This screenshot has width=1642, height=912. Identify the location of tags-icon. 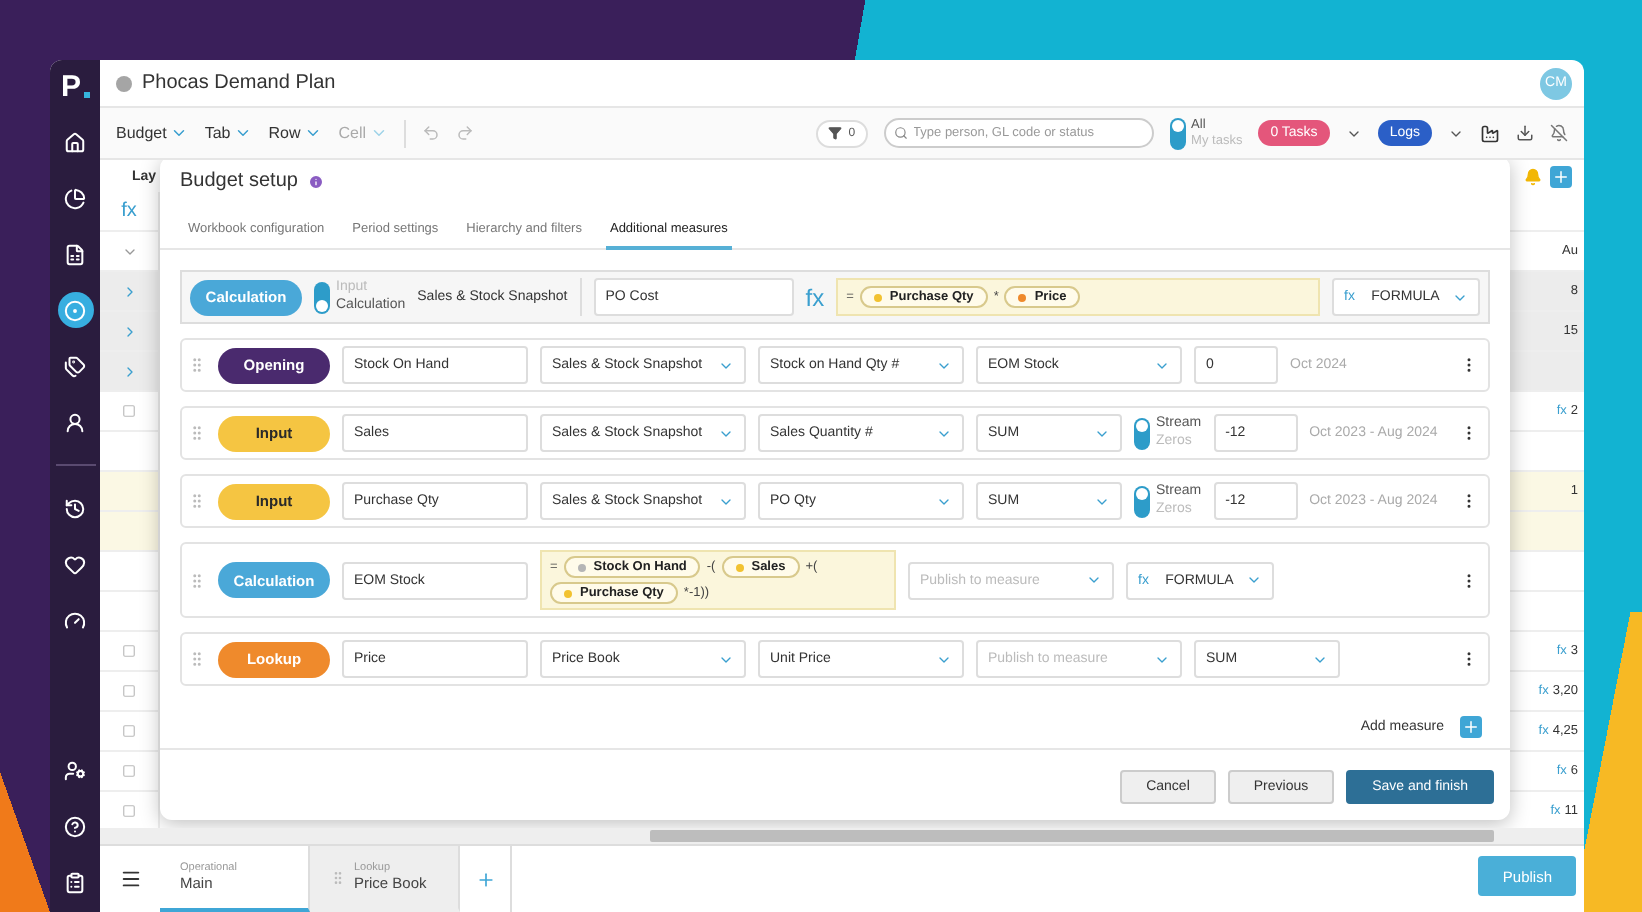
(75, 366).